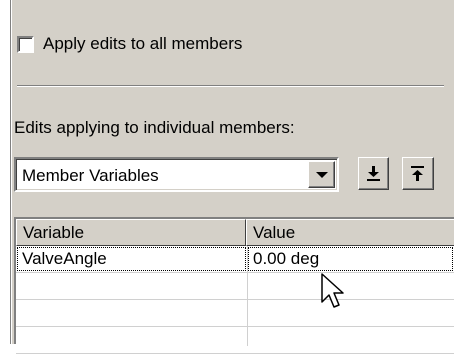  Describe the element at coordinates (131, 259) in the screenshot. I see `cell-variable: ValveAngle` at that location.